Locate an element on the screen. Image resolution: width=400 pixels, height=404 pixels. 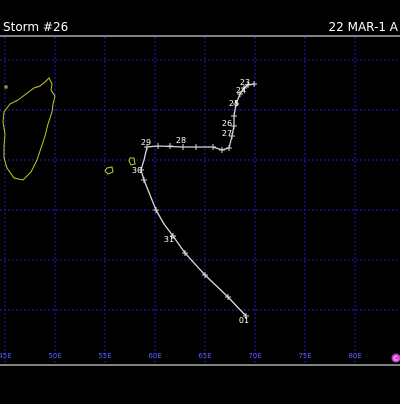
track-day-label: 01 is located at coordinates (244, 320).